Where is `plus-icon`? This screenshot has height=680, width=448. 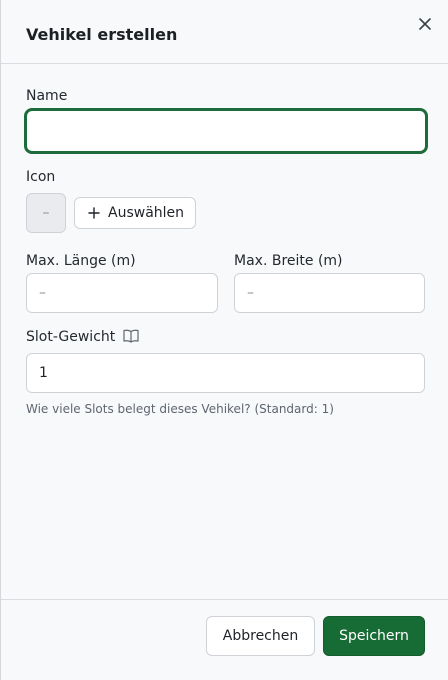 plus-icon is located at coordinates (94, 213).